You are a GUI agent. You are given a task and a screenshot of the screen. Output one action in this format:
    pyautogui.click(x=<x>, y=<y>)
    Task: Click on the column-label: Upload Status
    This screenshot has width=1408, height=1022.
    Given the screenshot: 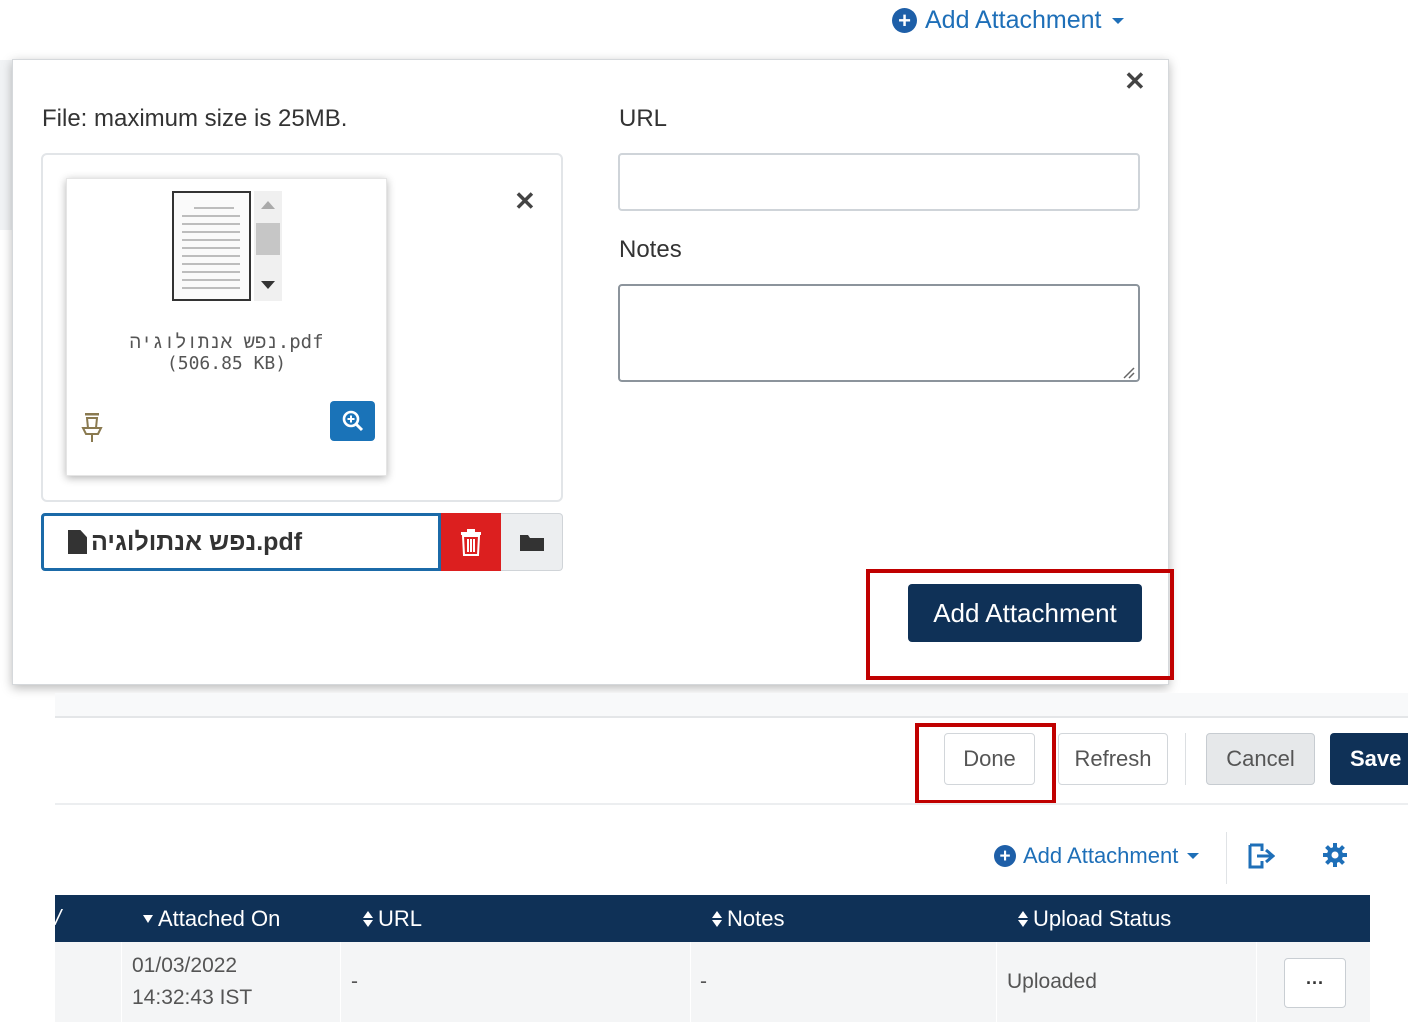 What is the action you would take?
    pyautogui.click(x=1102, y=918)
    